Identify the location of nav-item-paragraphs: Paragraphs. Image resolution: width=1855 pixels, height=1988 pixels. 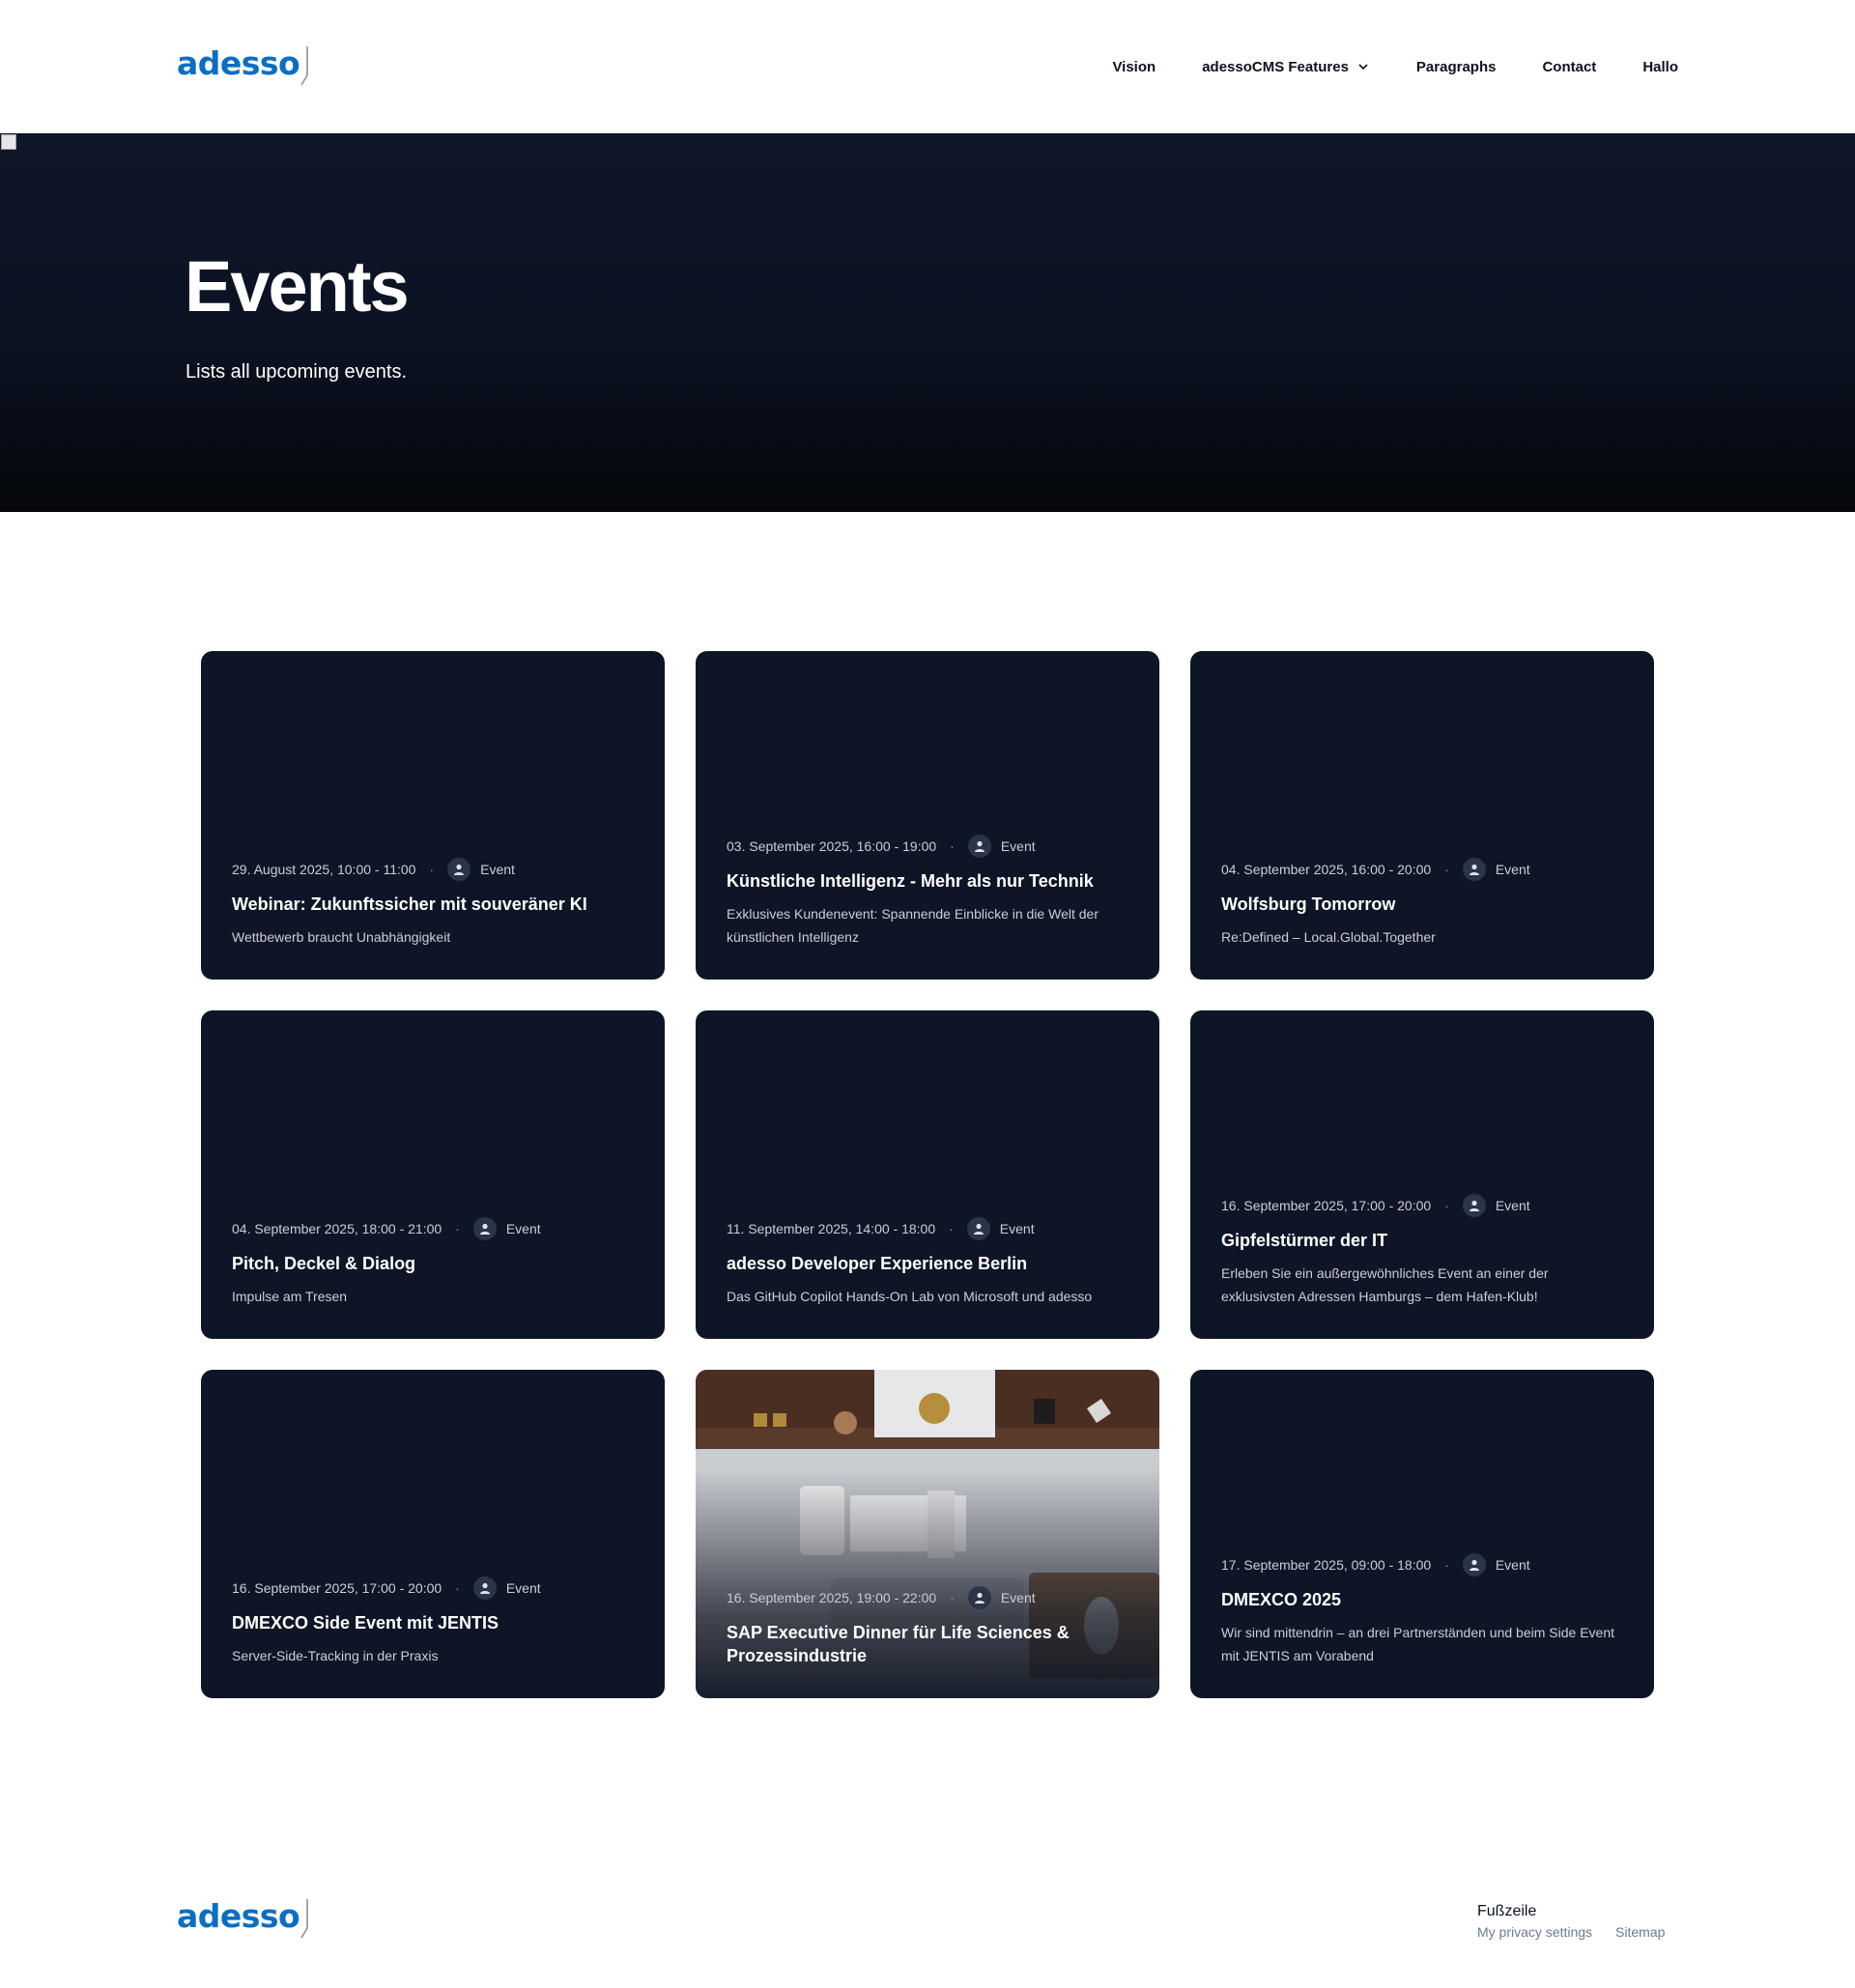
(1456, 67).